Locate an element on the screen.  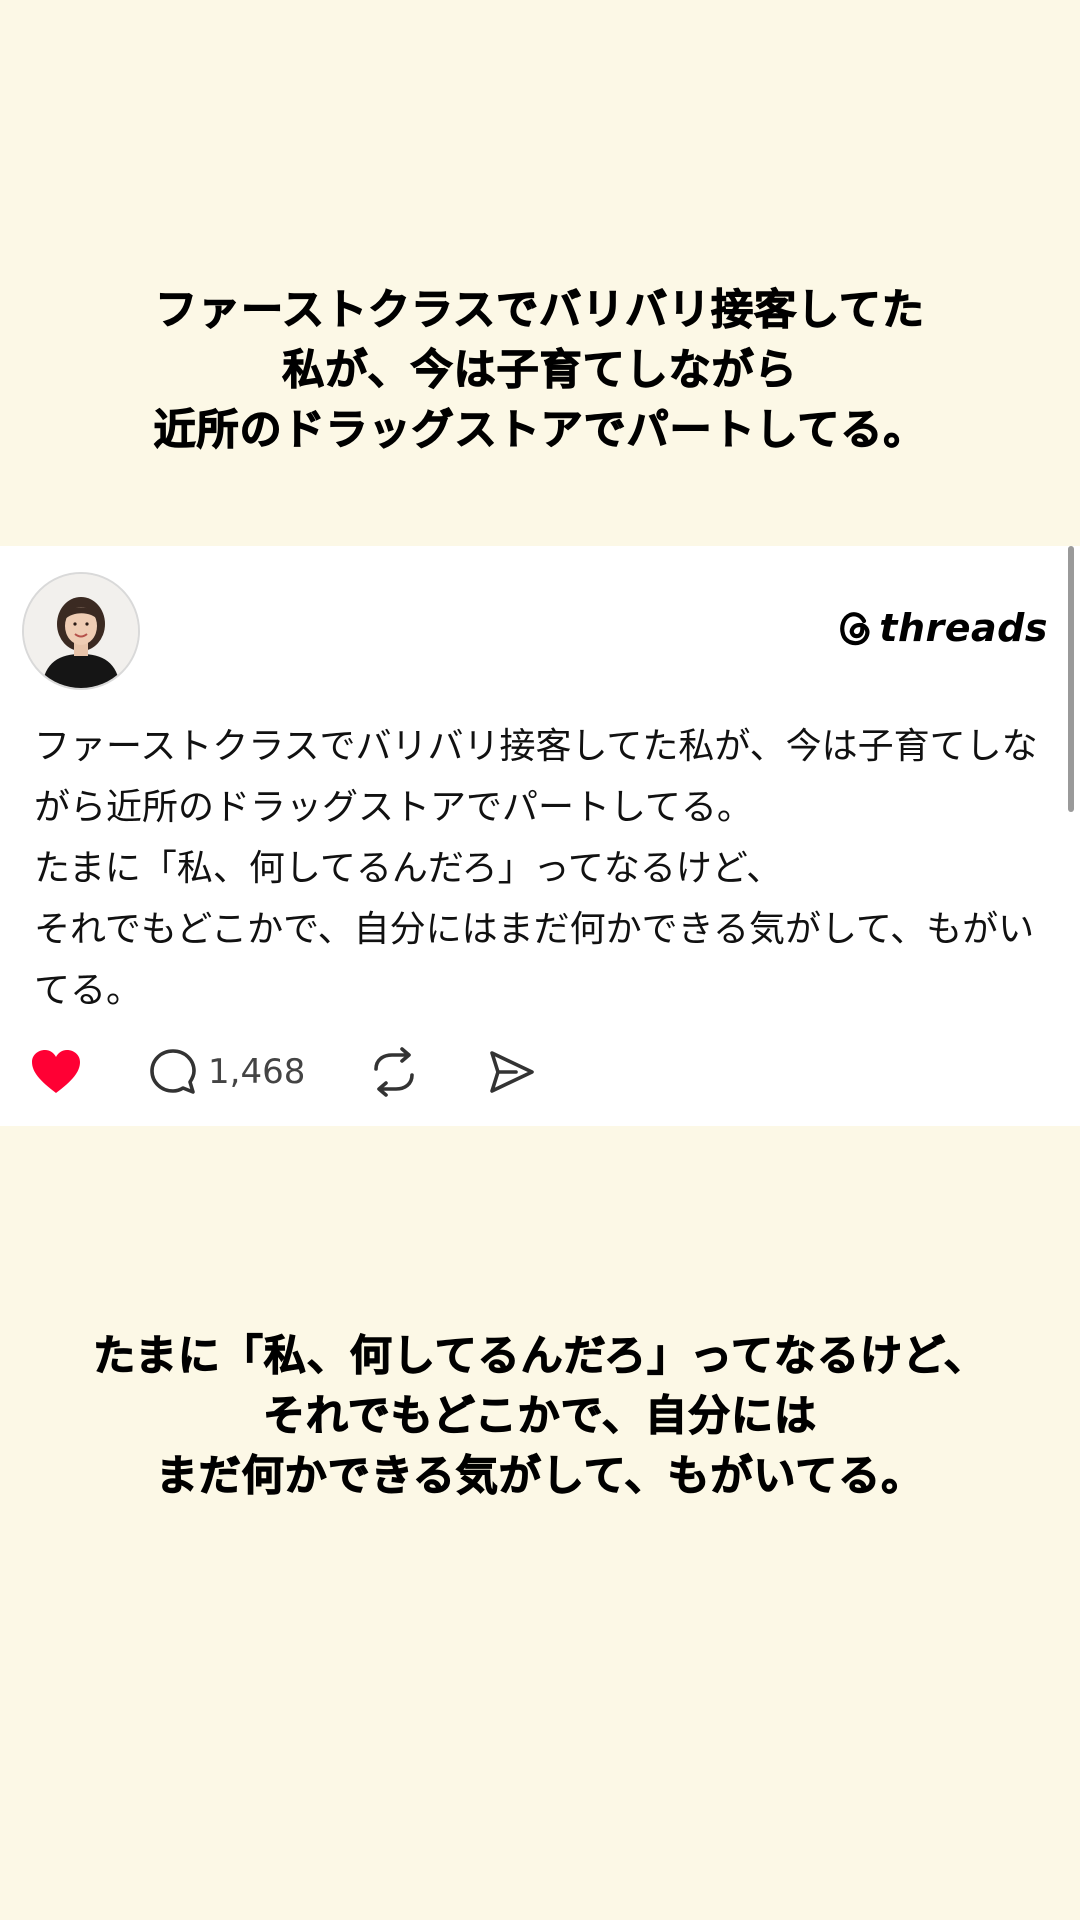
bottom-caption-line-3: まだ何かできる気がして、もがいてる。 is located at coordinates (540, 1475).